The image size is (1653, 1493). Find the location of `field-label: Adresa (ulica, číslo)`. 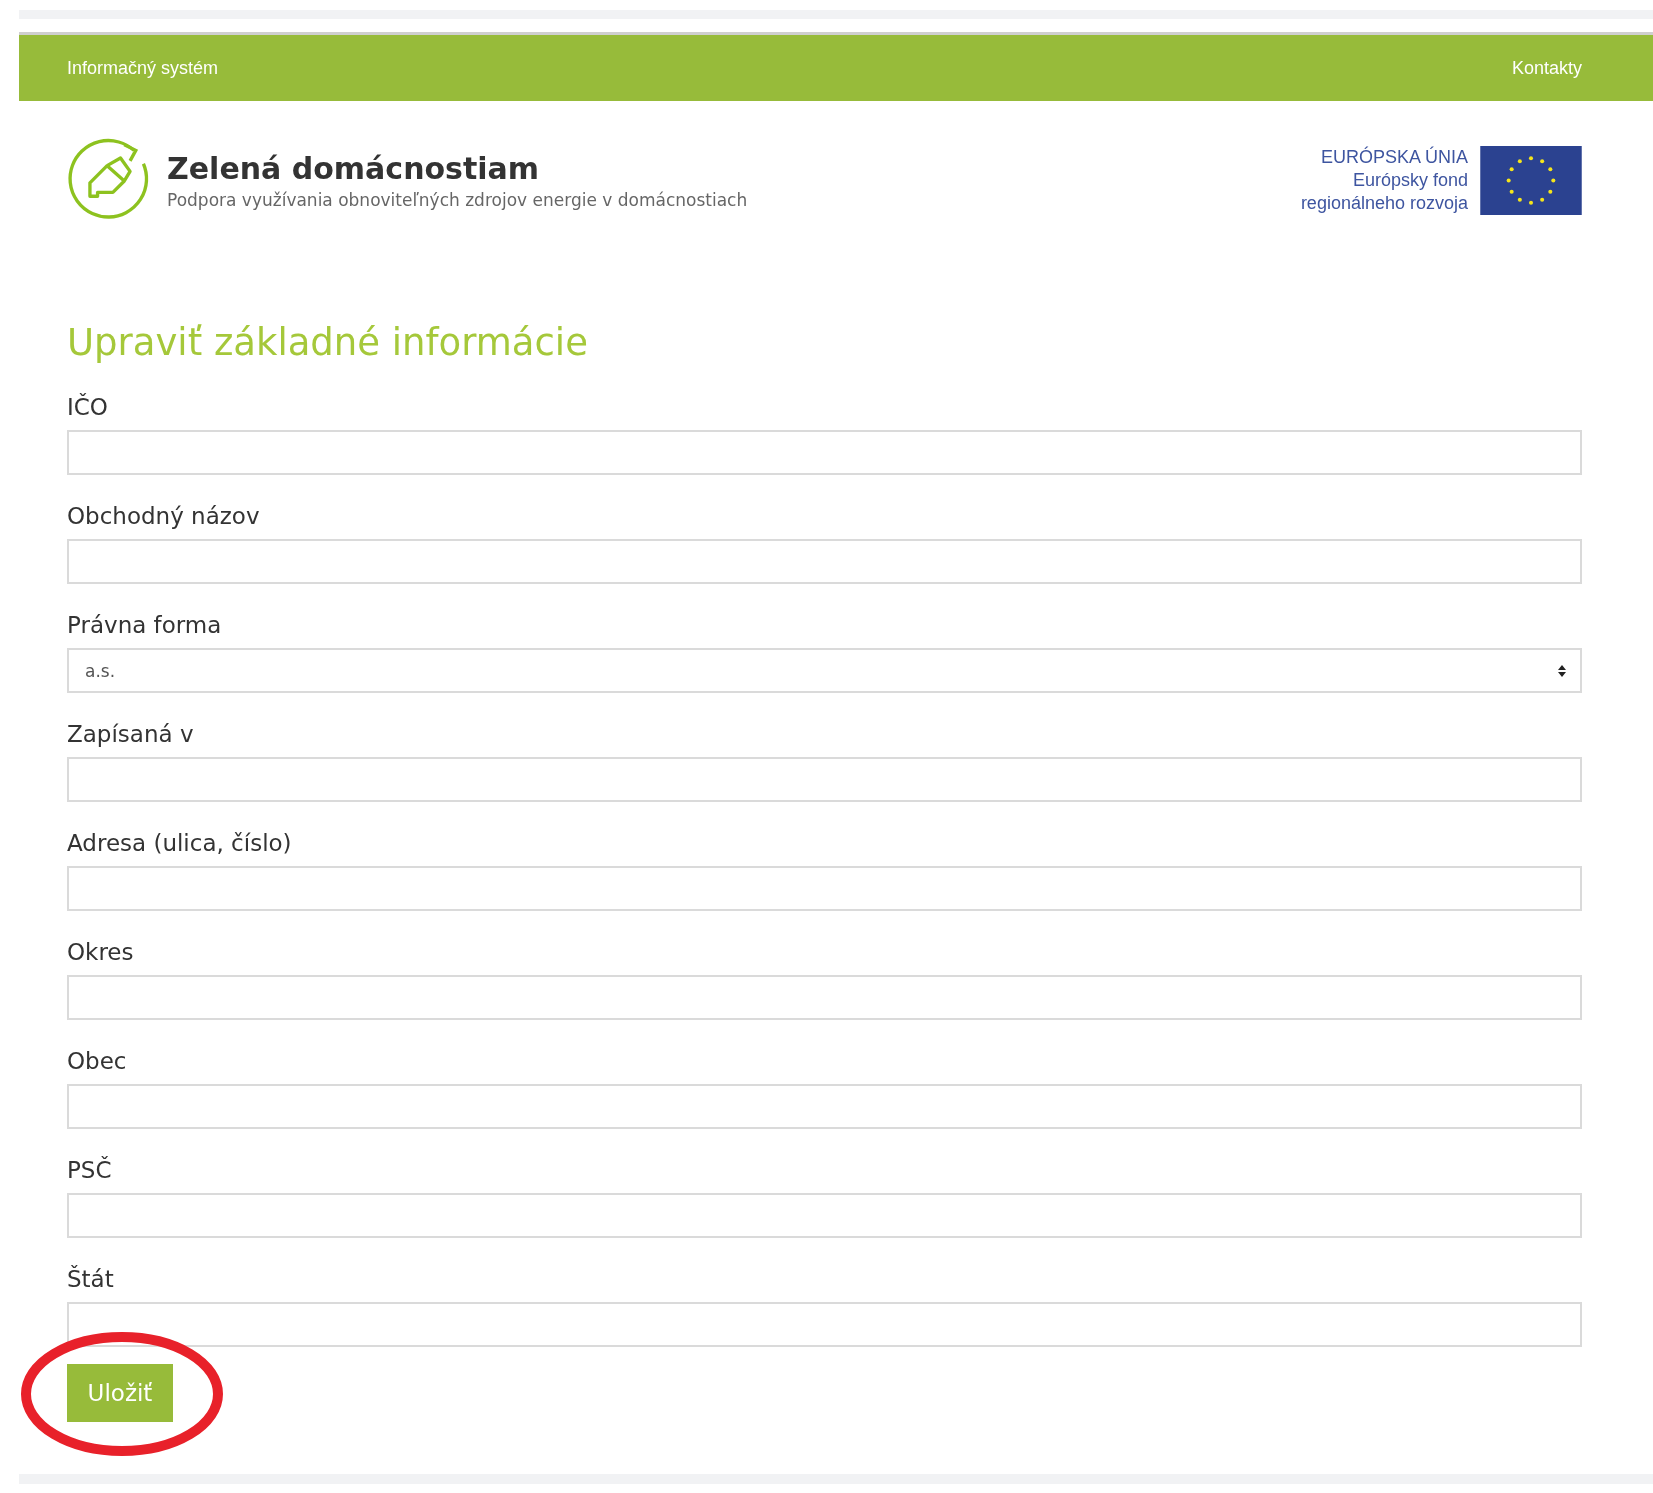

field-label: Adresa (ulica, číslo) is located at coordinates (180, 843).